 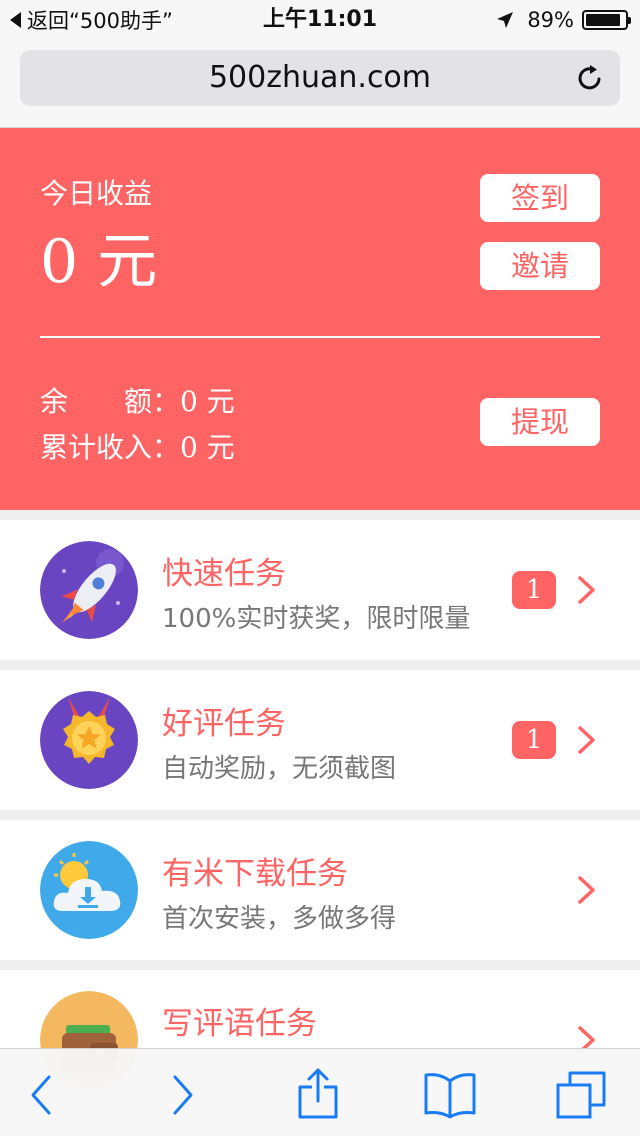 What do you see at coordinates (207, 401) in the screenshot?
I see `balance-value: 0 元` at bounding box center [207, 401].